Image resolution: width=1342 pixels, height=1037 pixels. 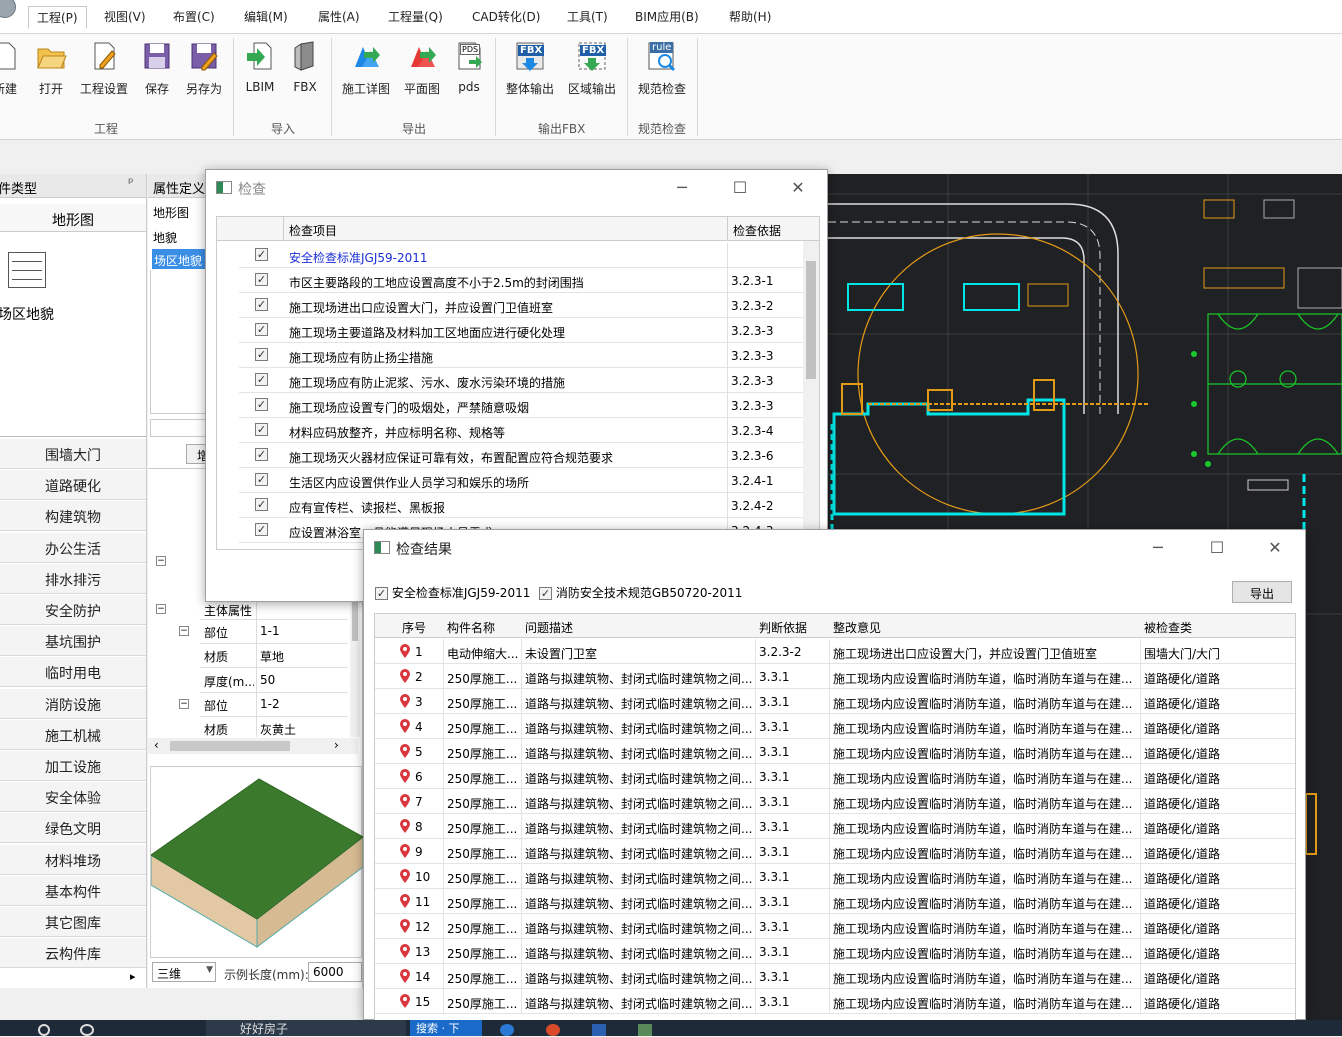 I want to click on pin-icon: ᵖ, so click(x=131, y=183).